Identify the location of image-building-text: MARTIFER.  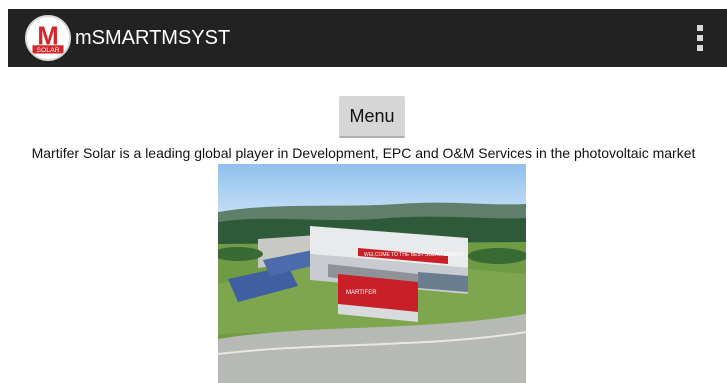
(361, 293).